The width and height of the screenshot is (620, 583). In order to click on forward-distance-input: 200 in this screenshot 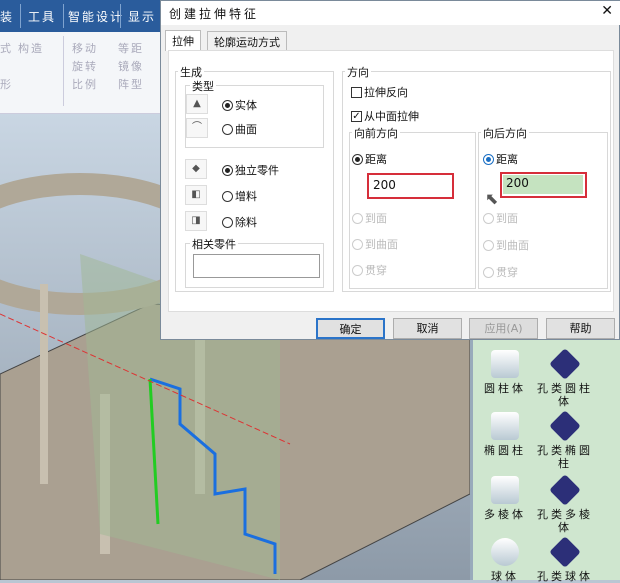, I will do `click(410, 186)`.